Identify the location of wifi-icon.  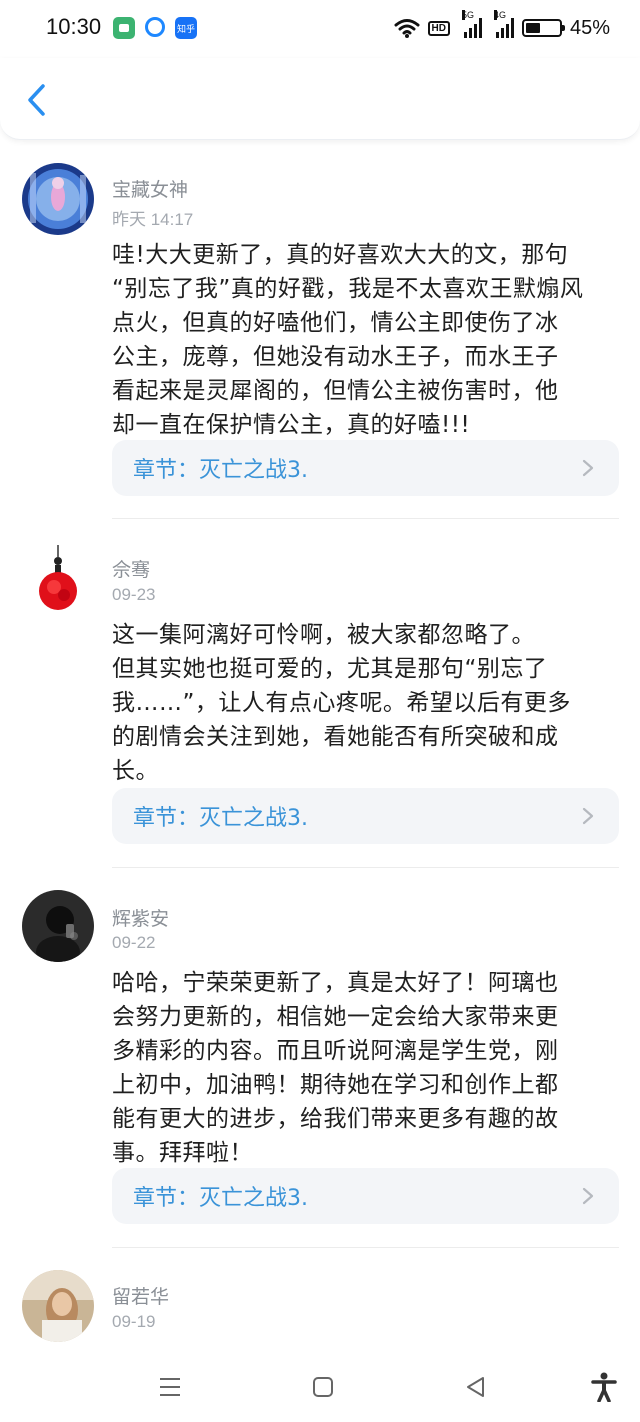
(407, 28).